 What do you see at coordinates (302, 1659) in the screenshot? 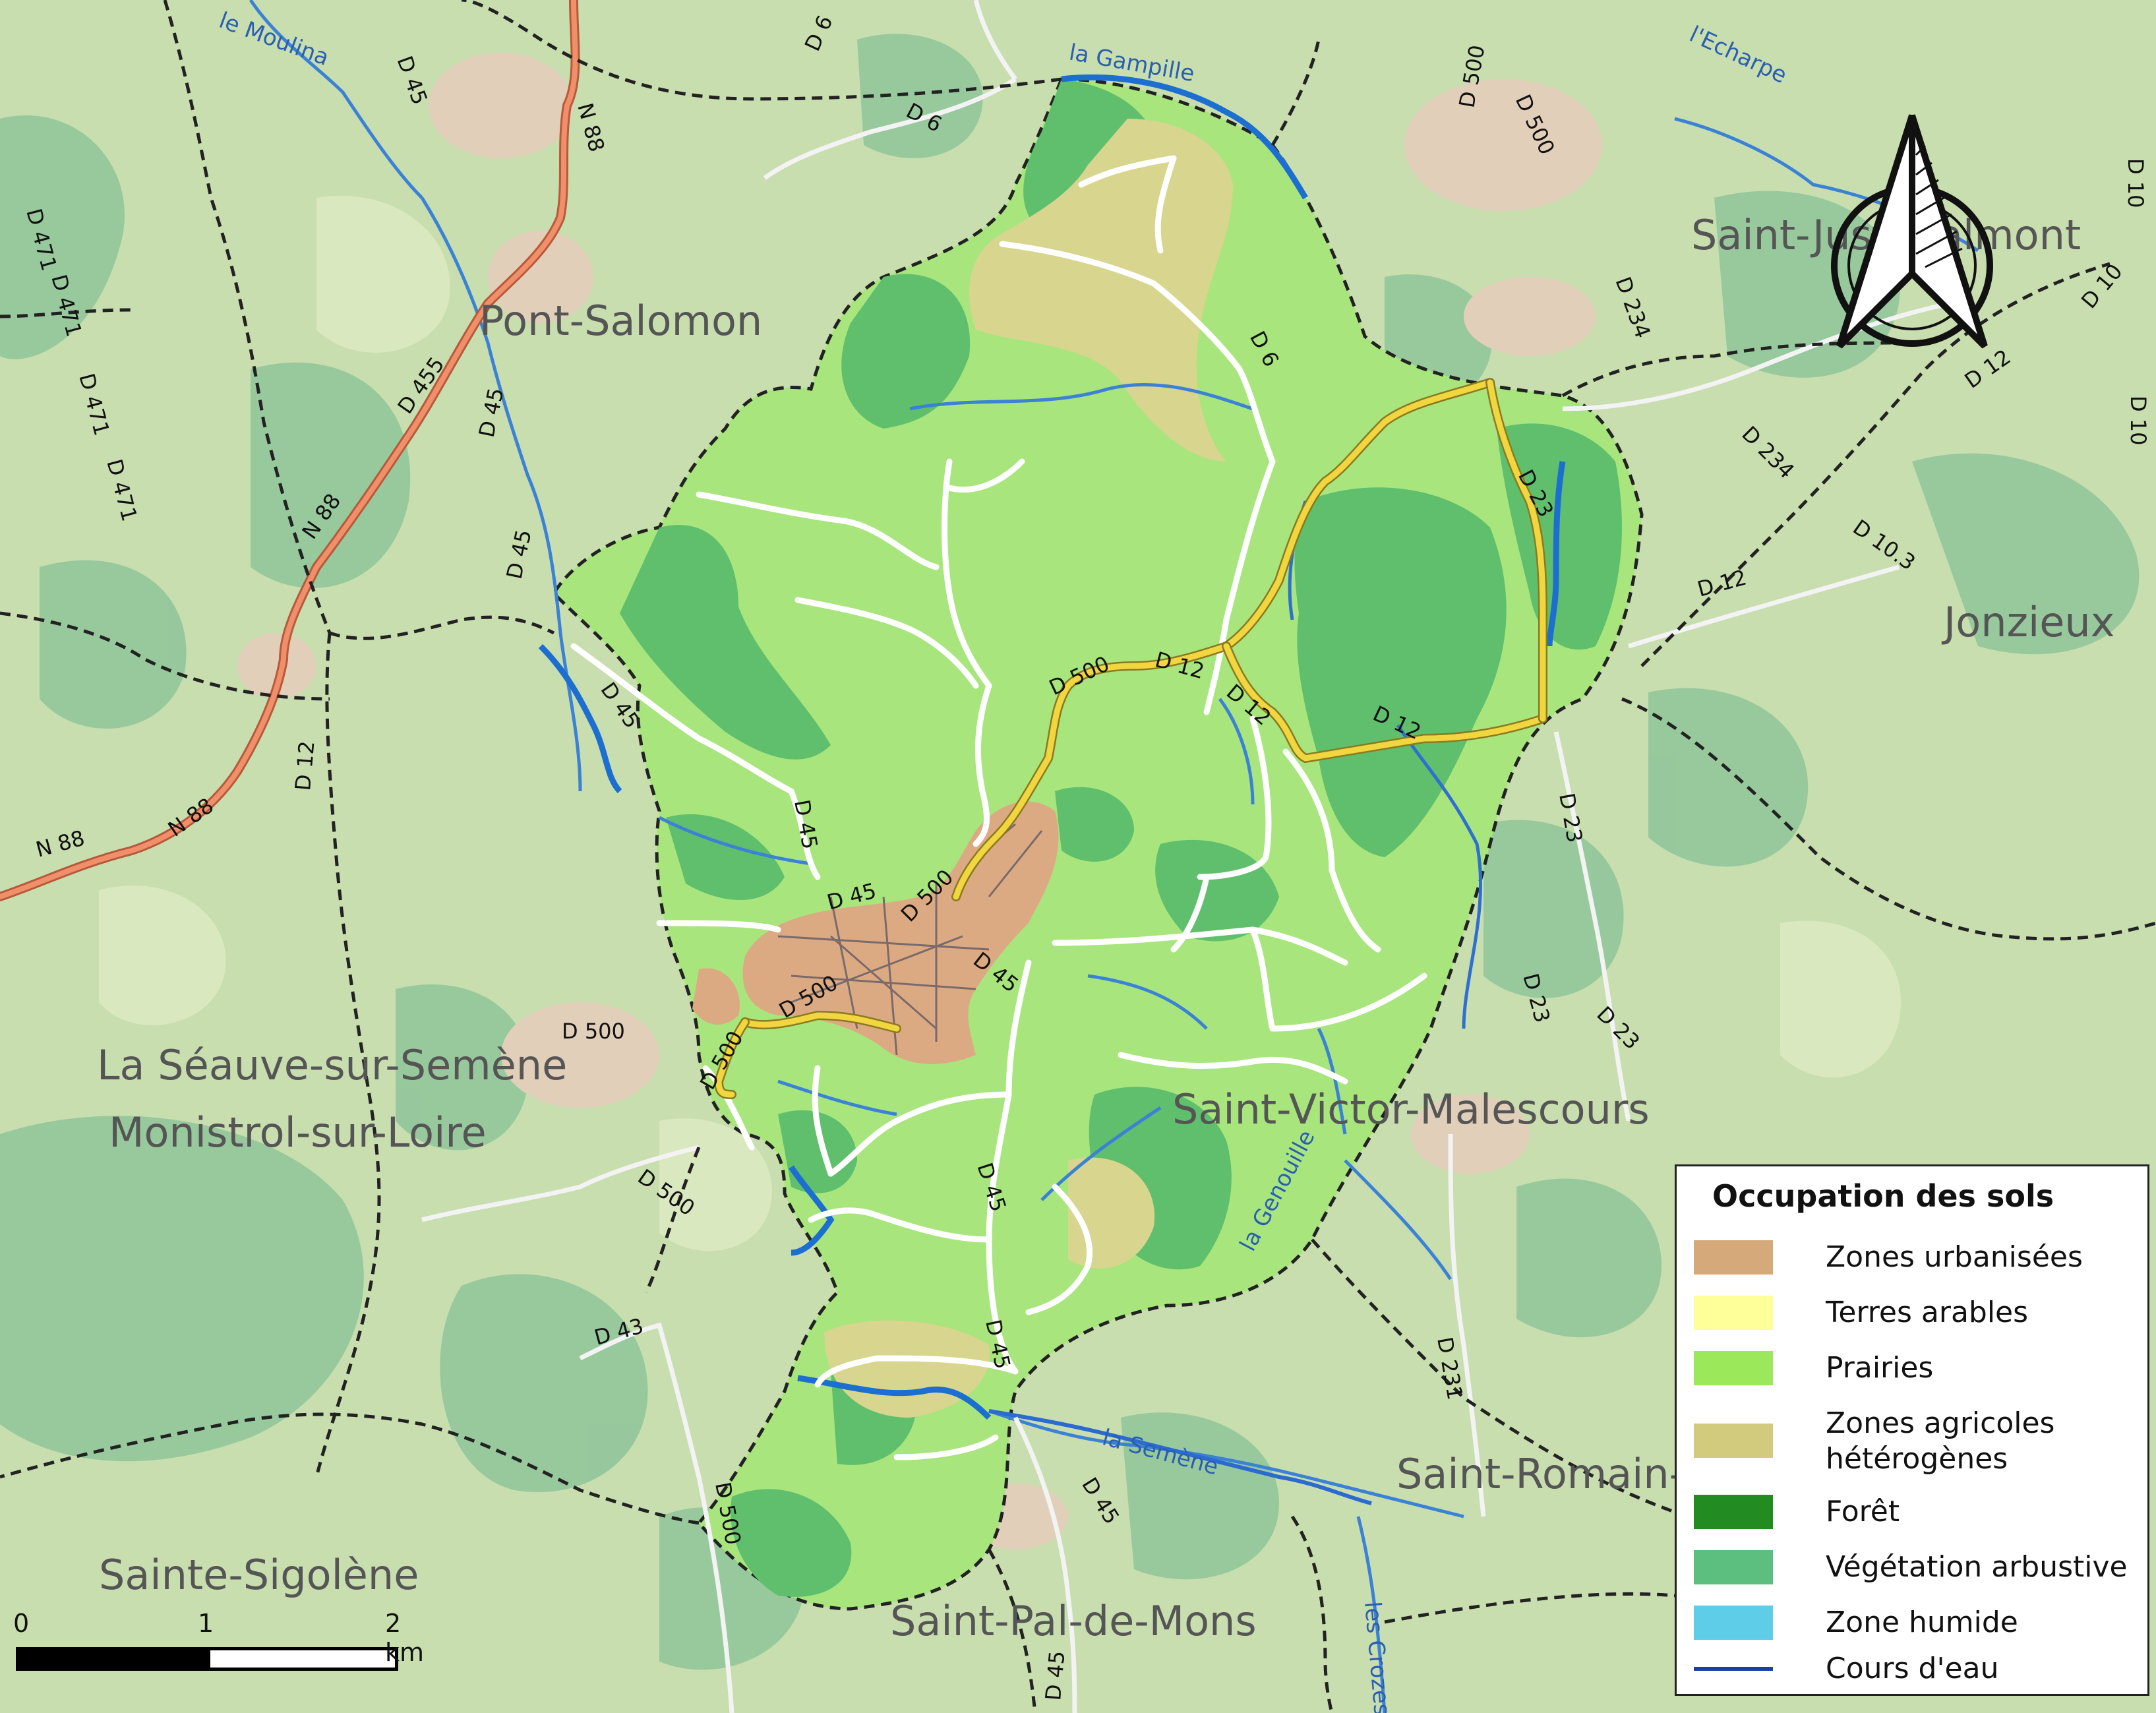
I see `scale-bar-white-segment` at bounding box center [302, 1659].